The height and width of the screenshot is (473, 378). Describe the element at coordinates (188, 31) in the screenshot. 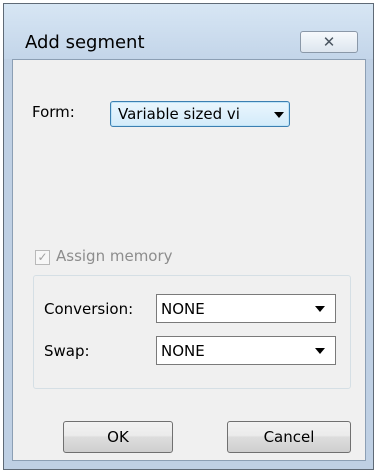

I see `title-bar: Add segment ✕` at that location.